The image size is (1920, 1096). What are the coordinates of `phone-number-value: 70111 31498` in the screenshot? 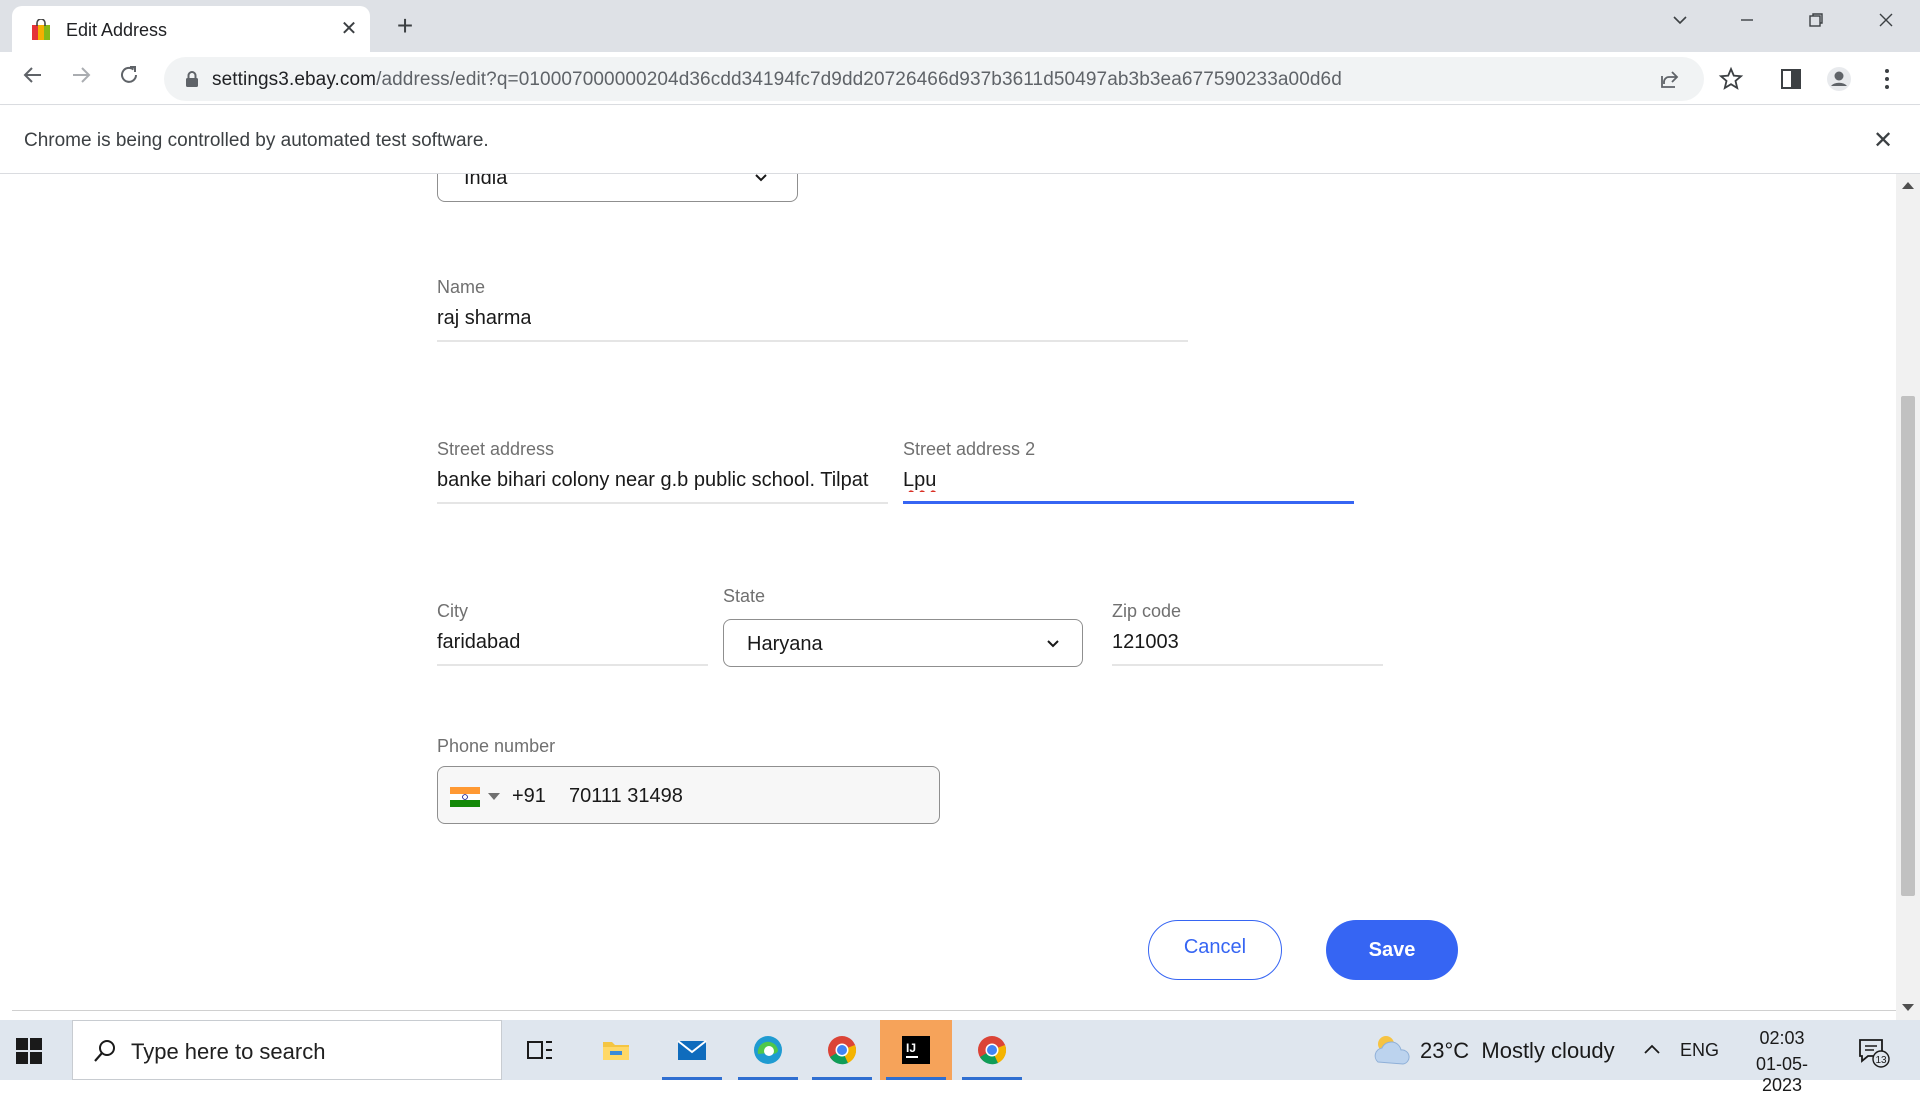 It's located at (626, 796).